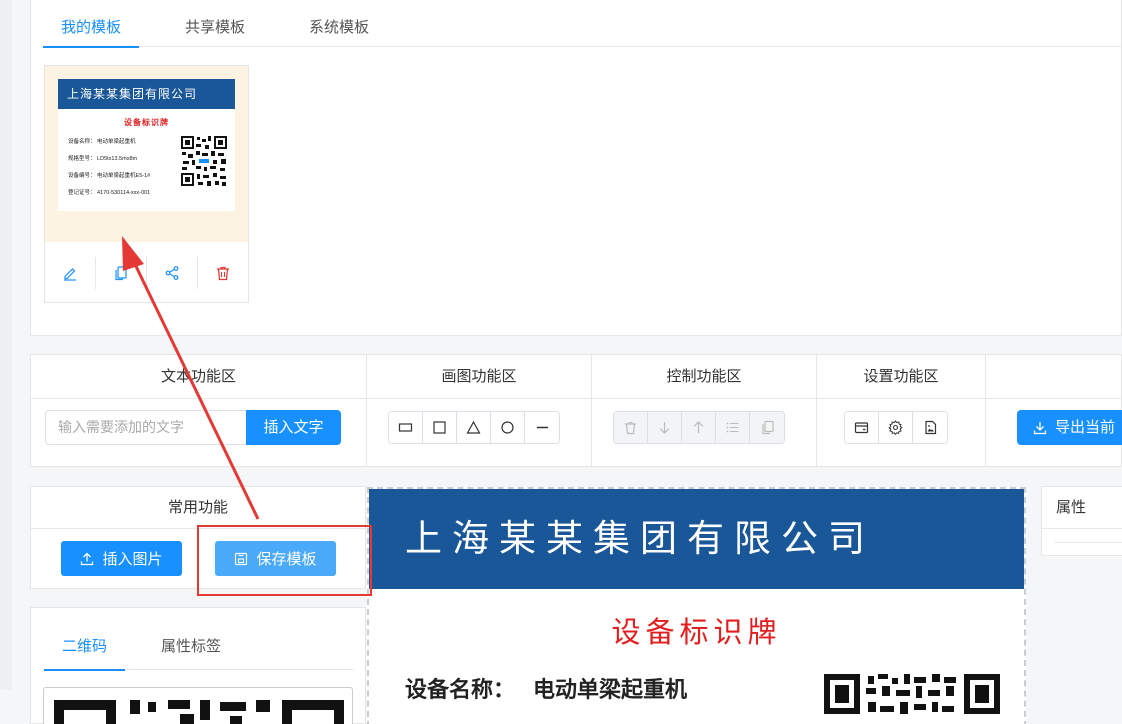 The height and width of the screenshot is (724, 1122). I want to click on preview-company: 上海某某集团有限公司, so click(146, 94).